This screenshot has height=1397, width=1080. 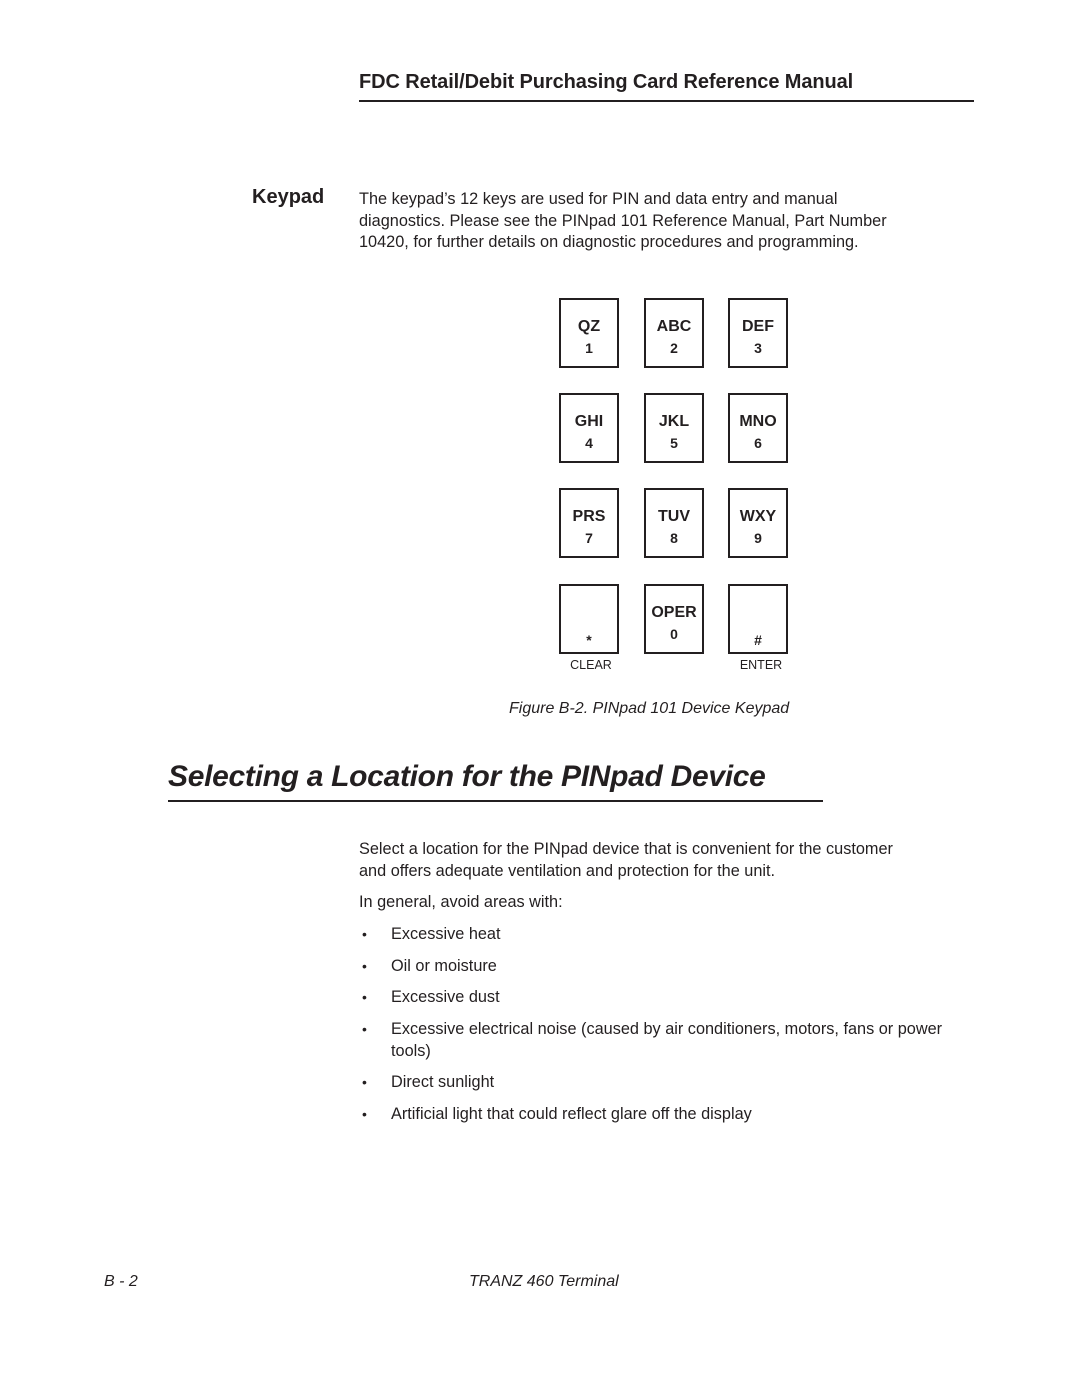 What do you see at coordinates (761, 665) in the screenshot?
I see `enter-caption: ENTER` at bounding box center [761, 665].